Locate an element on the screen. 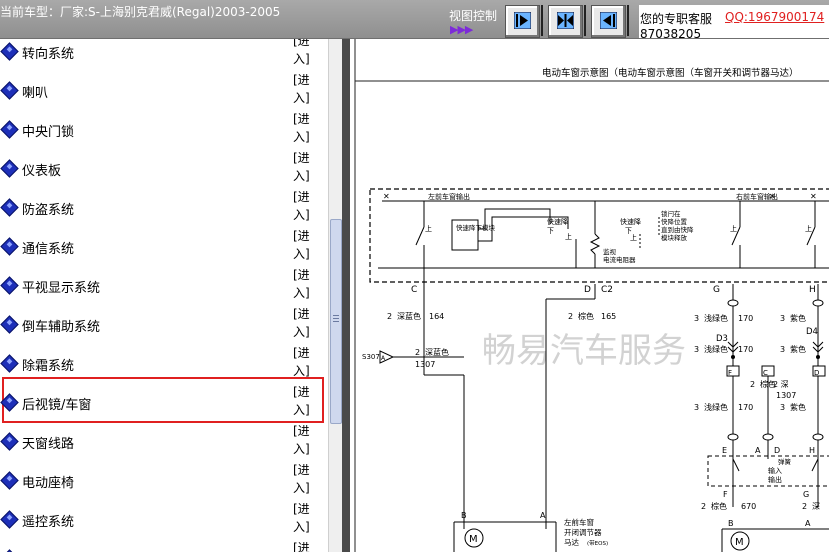  service-label: 您的专职客服 is located at coordinates (676, 19).